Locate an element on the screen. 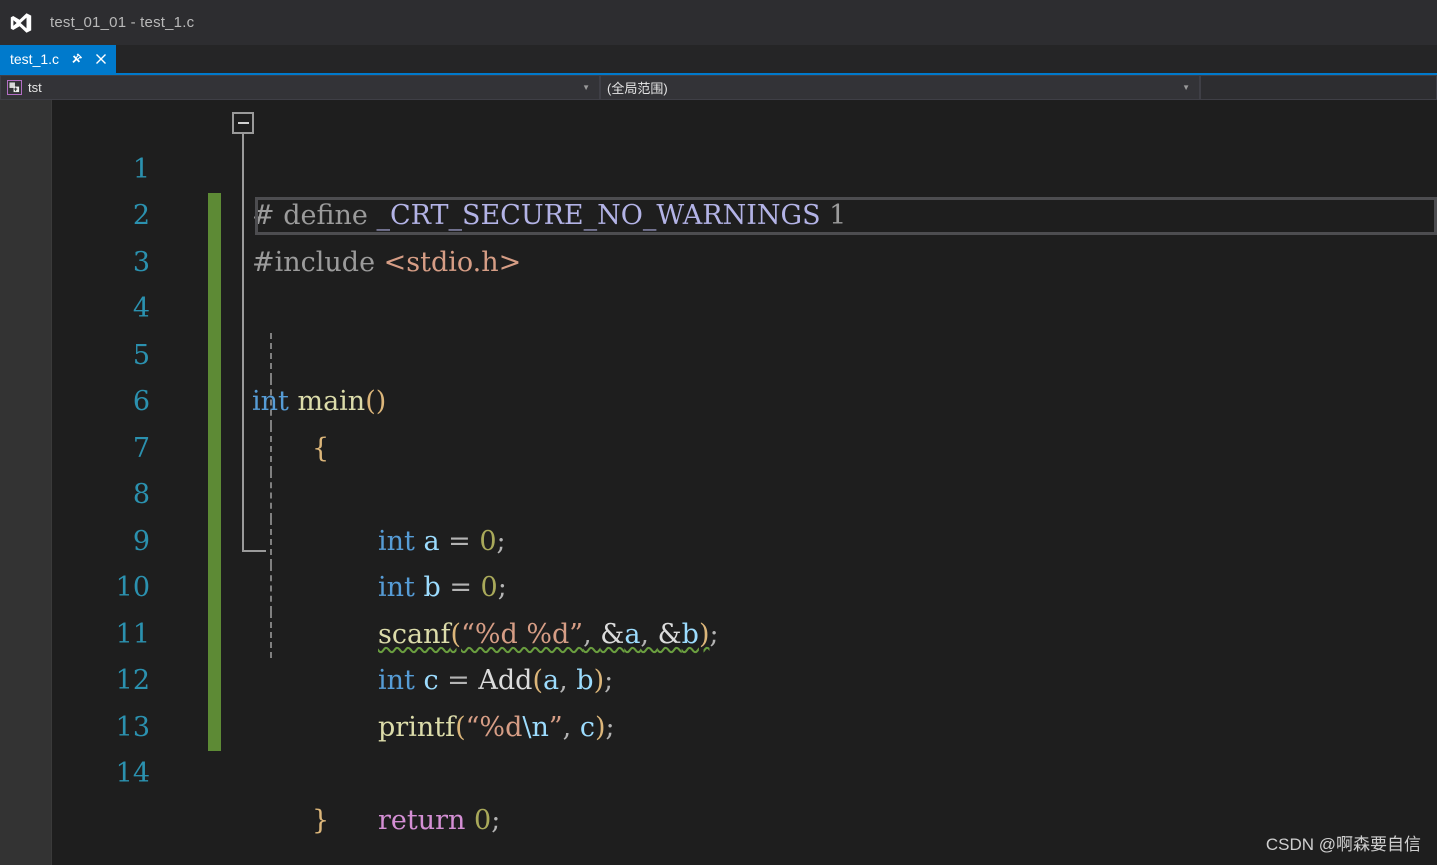 This screenshot has height=865, width=1437. tab-strip-empty-area is located at coordinates (776, 59).